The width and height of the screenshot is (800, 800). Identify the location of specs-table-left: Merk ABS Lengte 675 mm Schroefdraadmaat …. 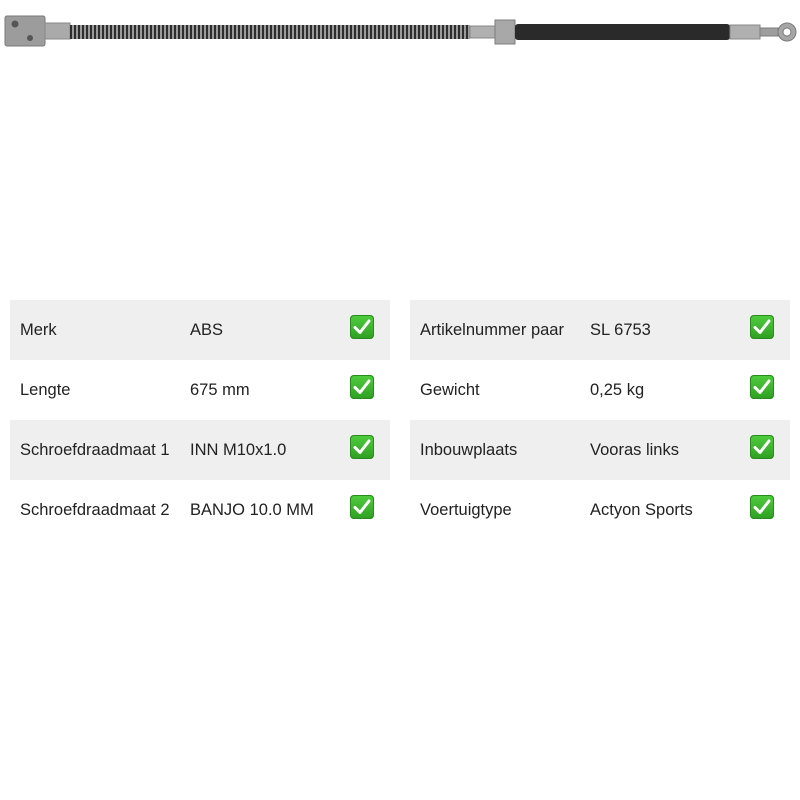
(200, 420).